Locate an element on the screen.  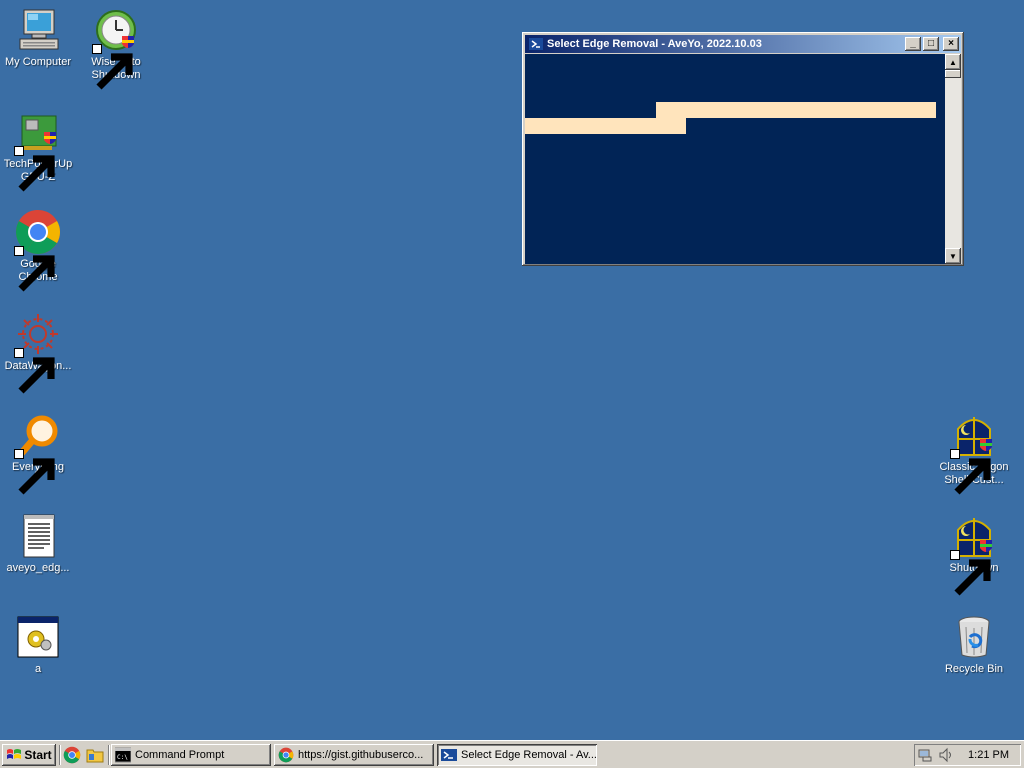
window-title: Select Edge Removal - AveYo, 2022.10.03 is located at coordinates (654, 44).